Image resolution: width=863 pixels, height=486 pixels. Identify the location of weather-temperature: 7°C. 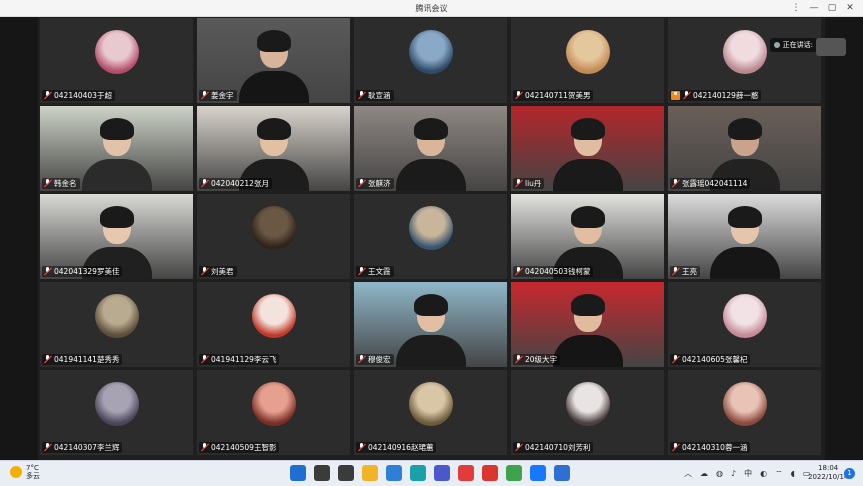
(32, 468).